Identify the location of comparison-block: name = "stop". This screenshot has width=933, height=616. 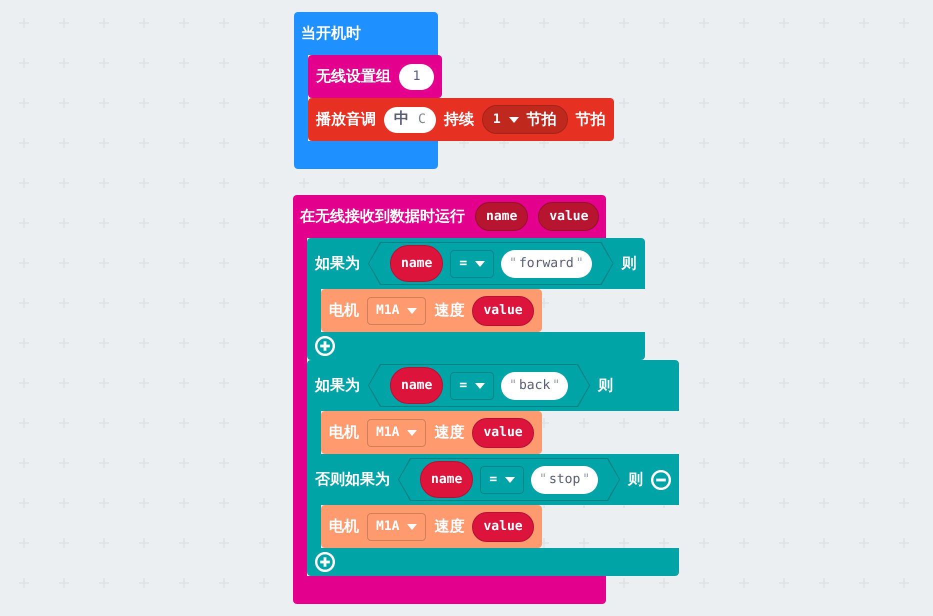
(509, 479).